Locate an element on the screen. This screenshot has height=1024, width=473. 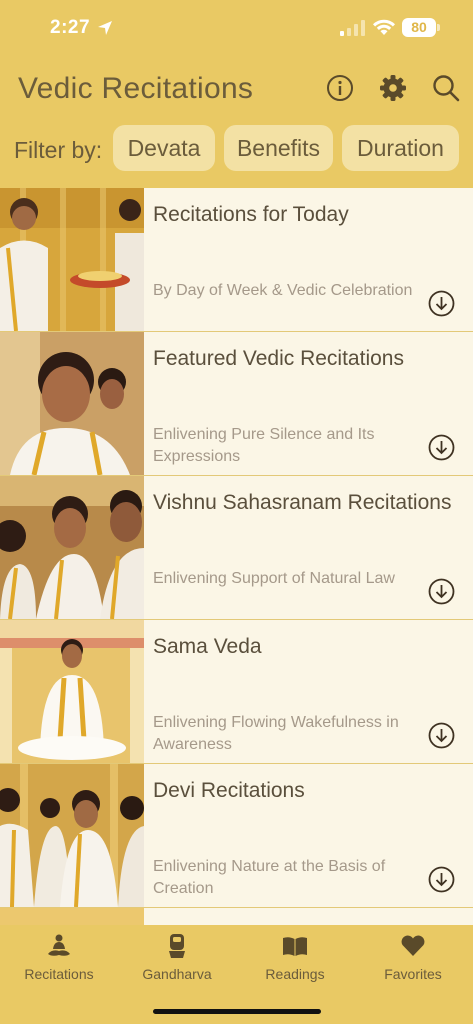
item-title: Vishnu Sahasranam Recitations is located at coordinates (302, 502).